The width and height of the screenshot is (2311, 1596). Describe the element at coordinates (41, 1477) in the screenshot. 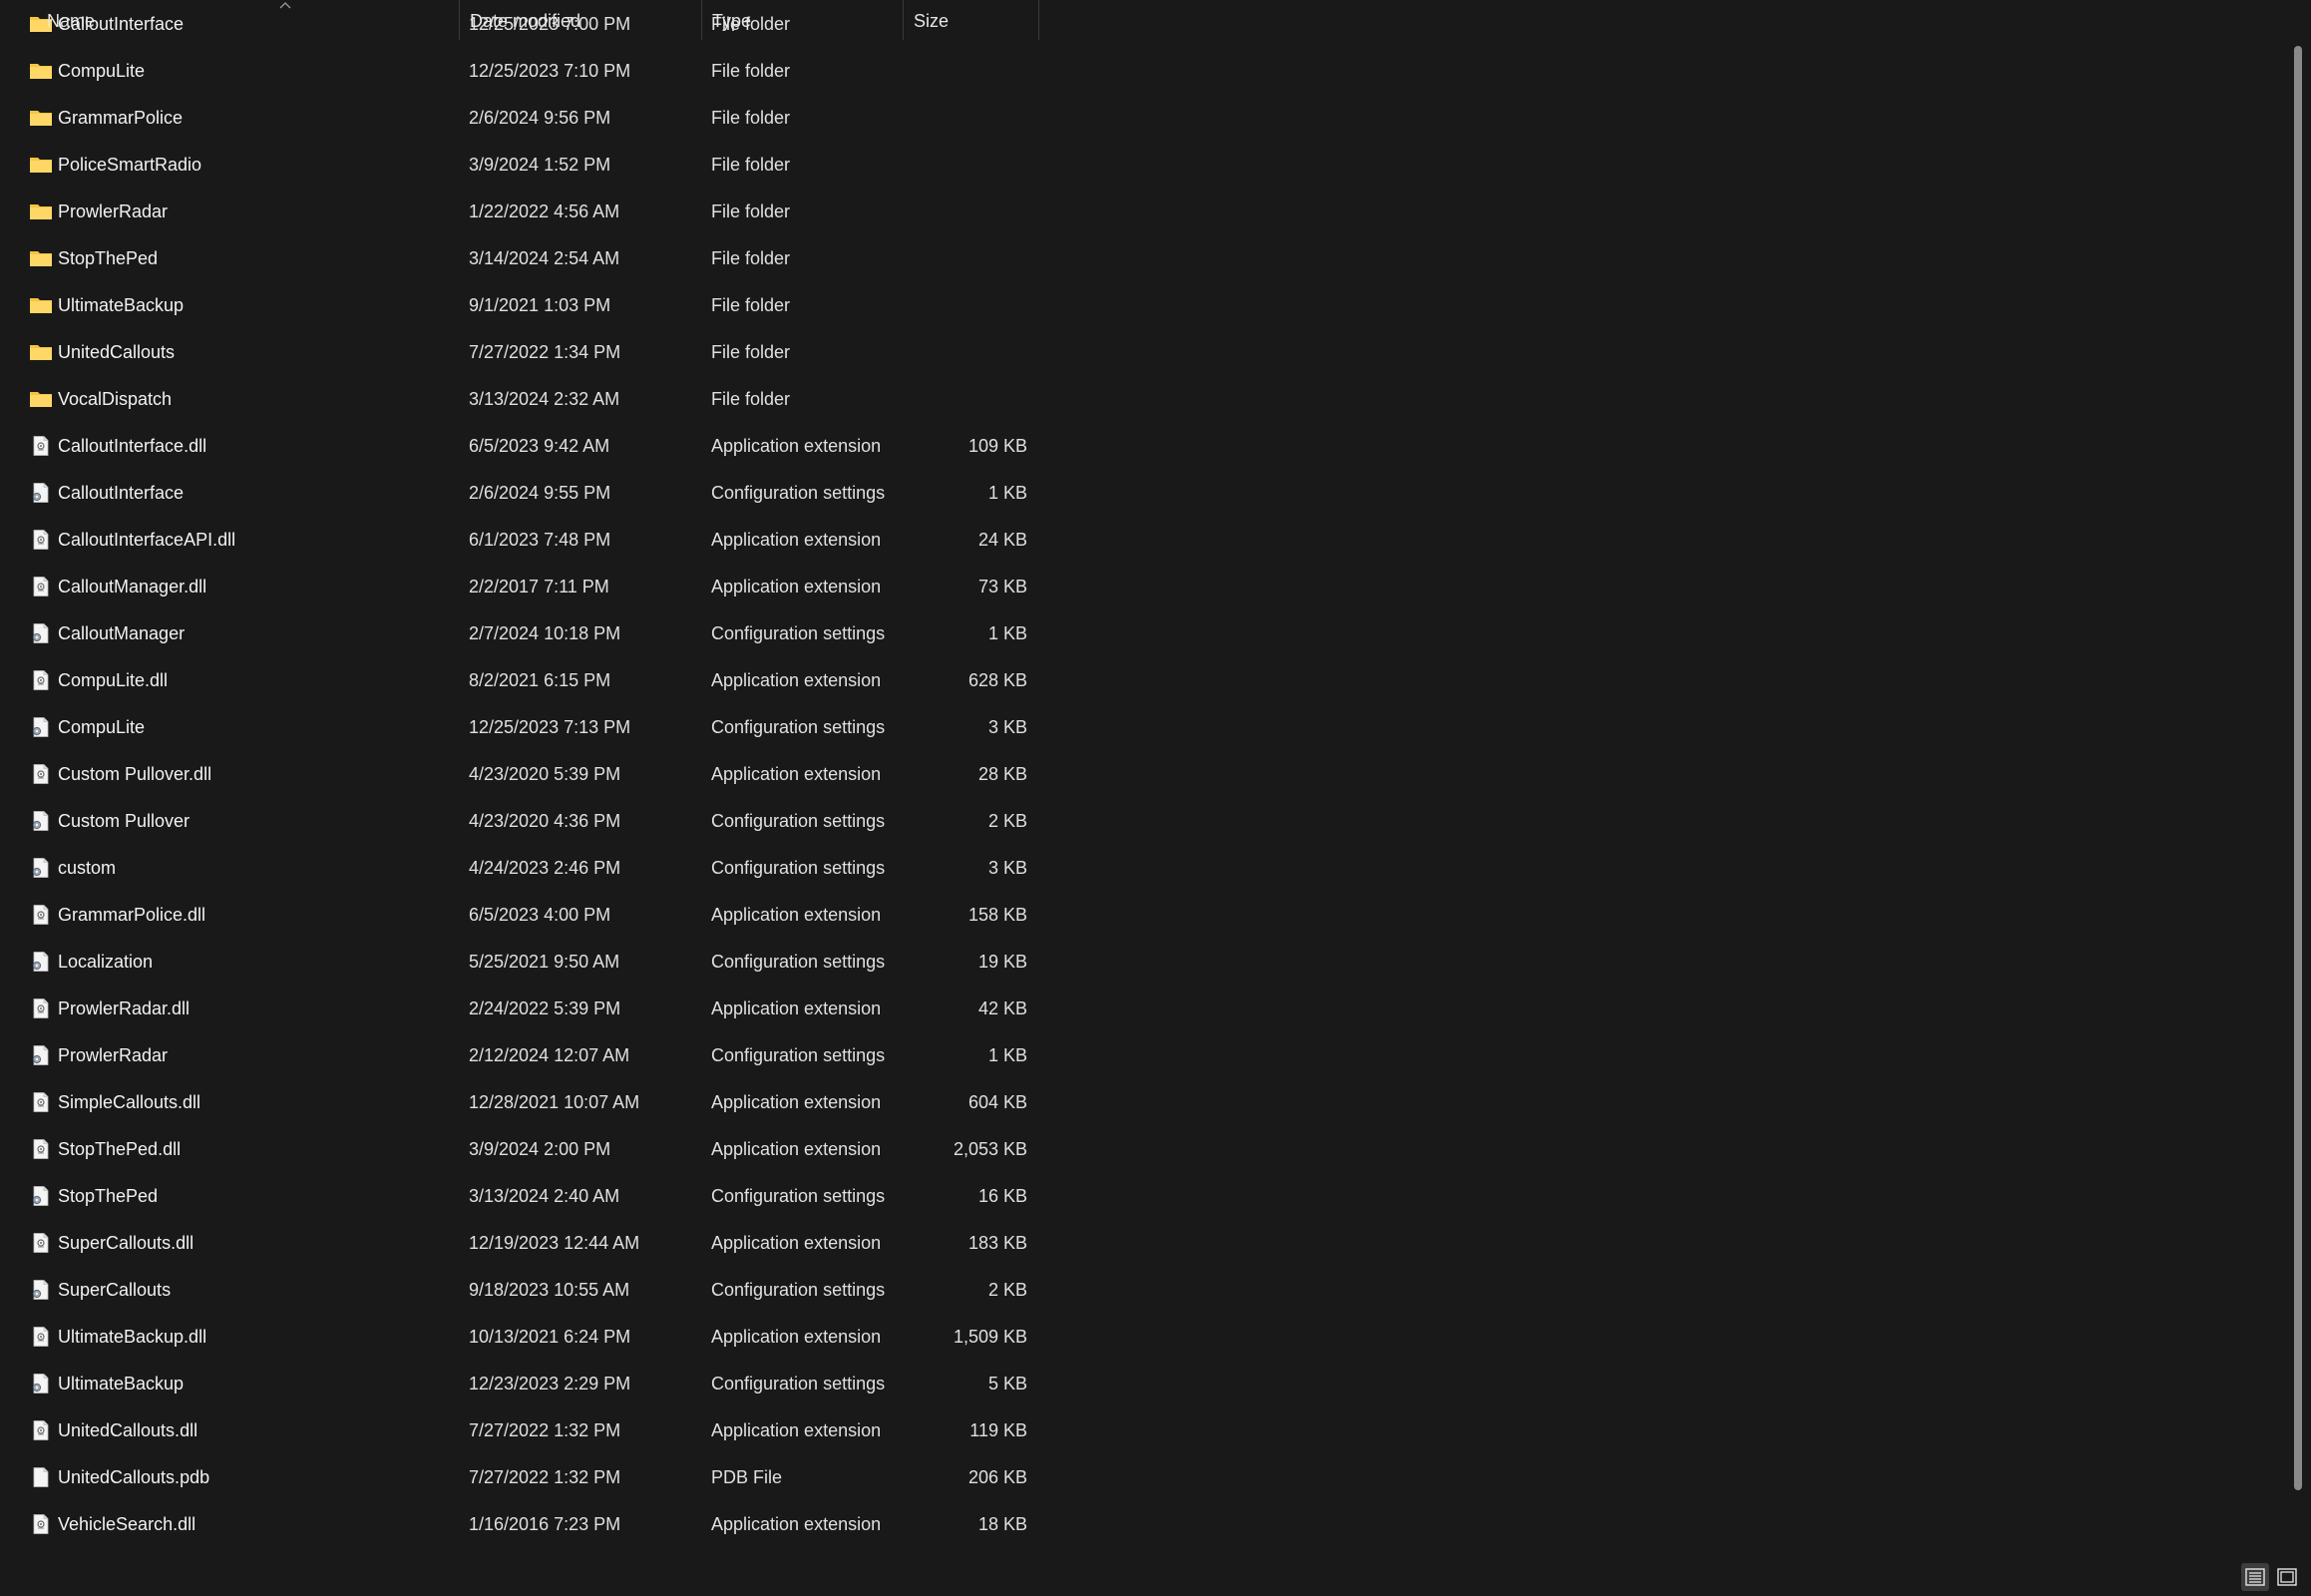

I see `blank-file-icon` at that location.